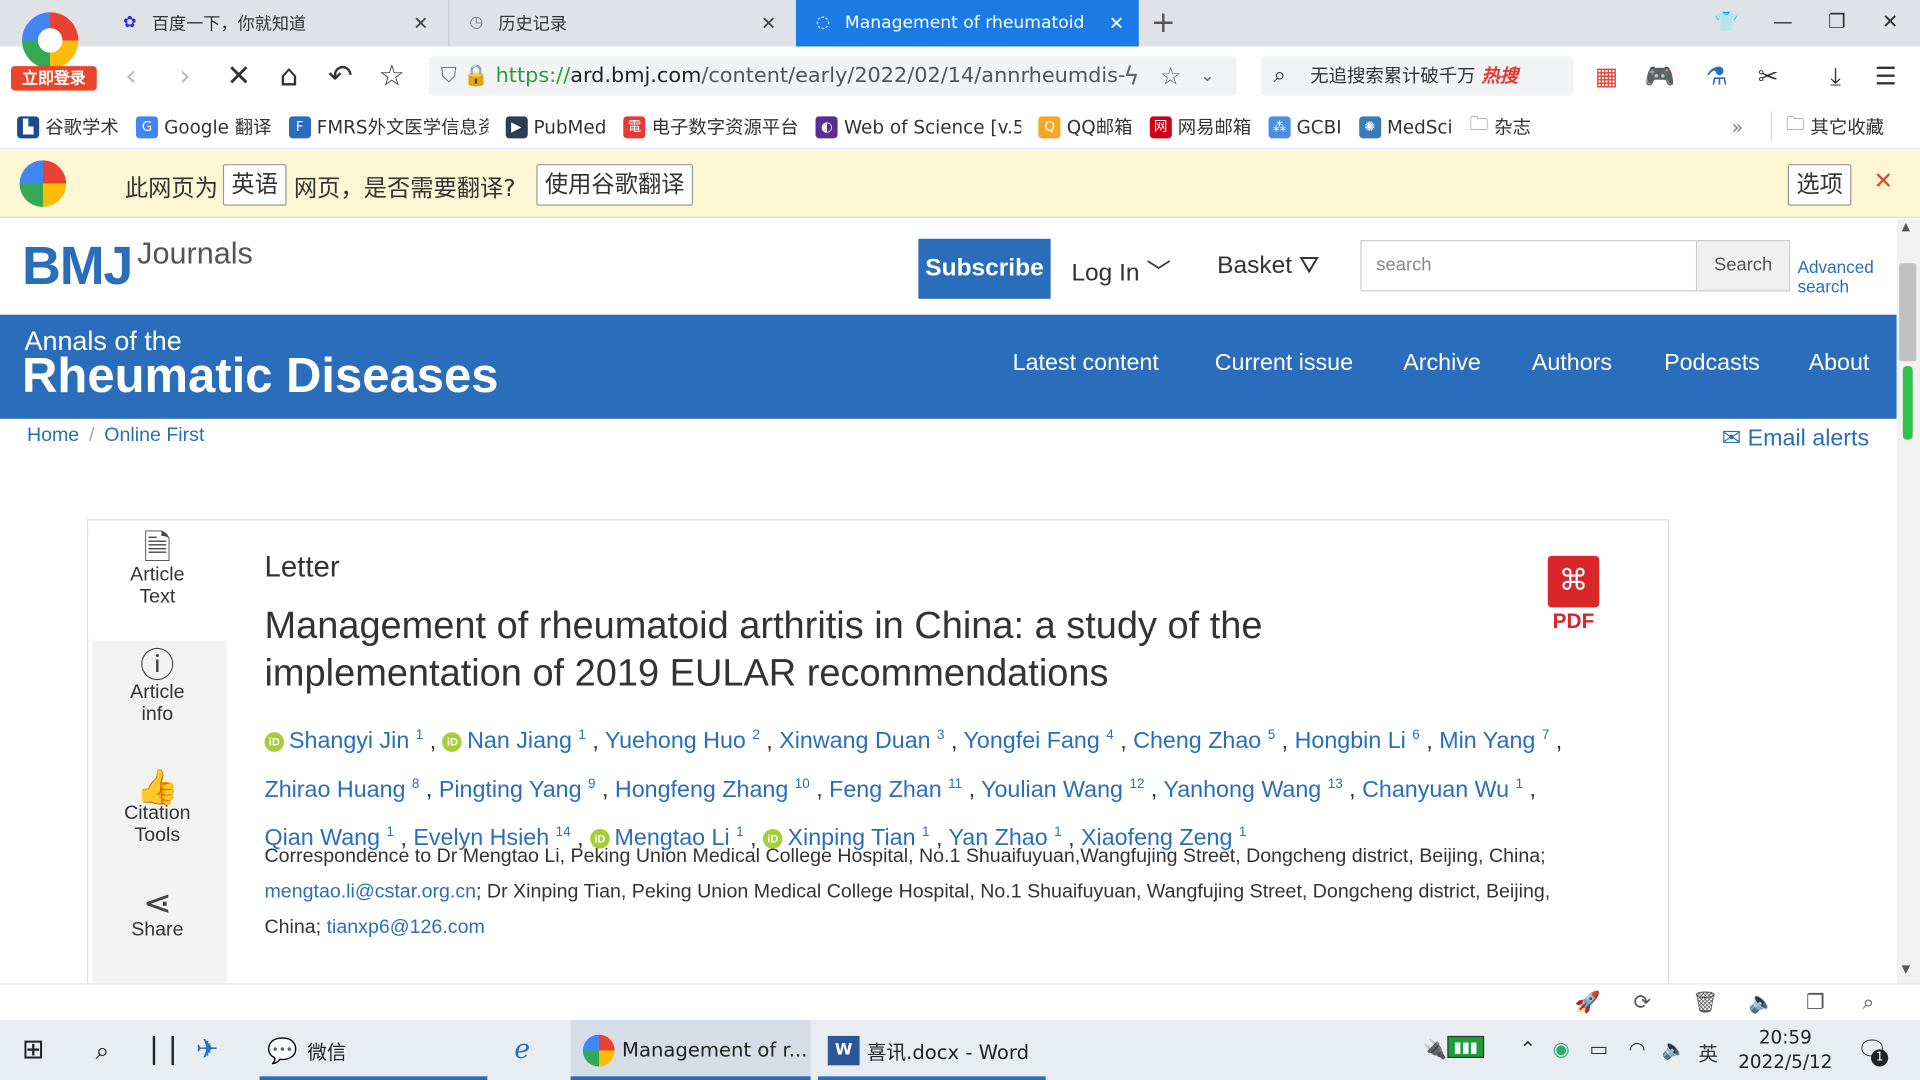 Image resolution: width=1920 pixels, height=1080 pixels. I want to click on options-button: 选项, so click(1819, 185).